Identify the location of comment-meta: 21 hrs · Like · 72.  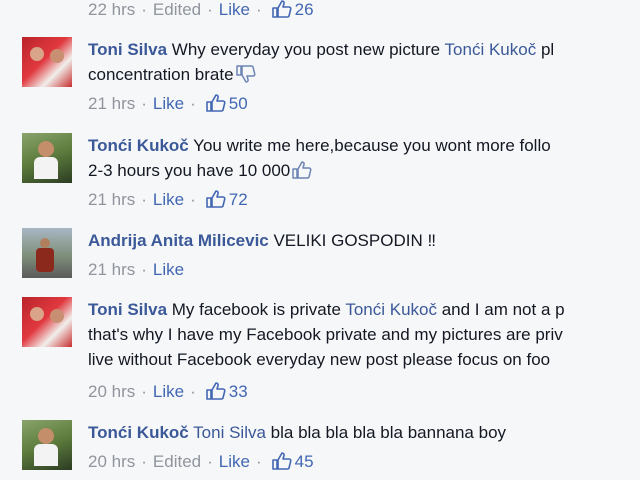
(168, 201).